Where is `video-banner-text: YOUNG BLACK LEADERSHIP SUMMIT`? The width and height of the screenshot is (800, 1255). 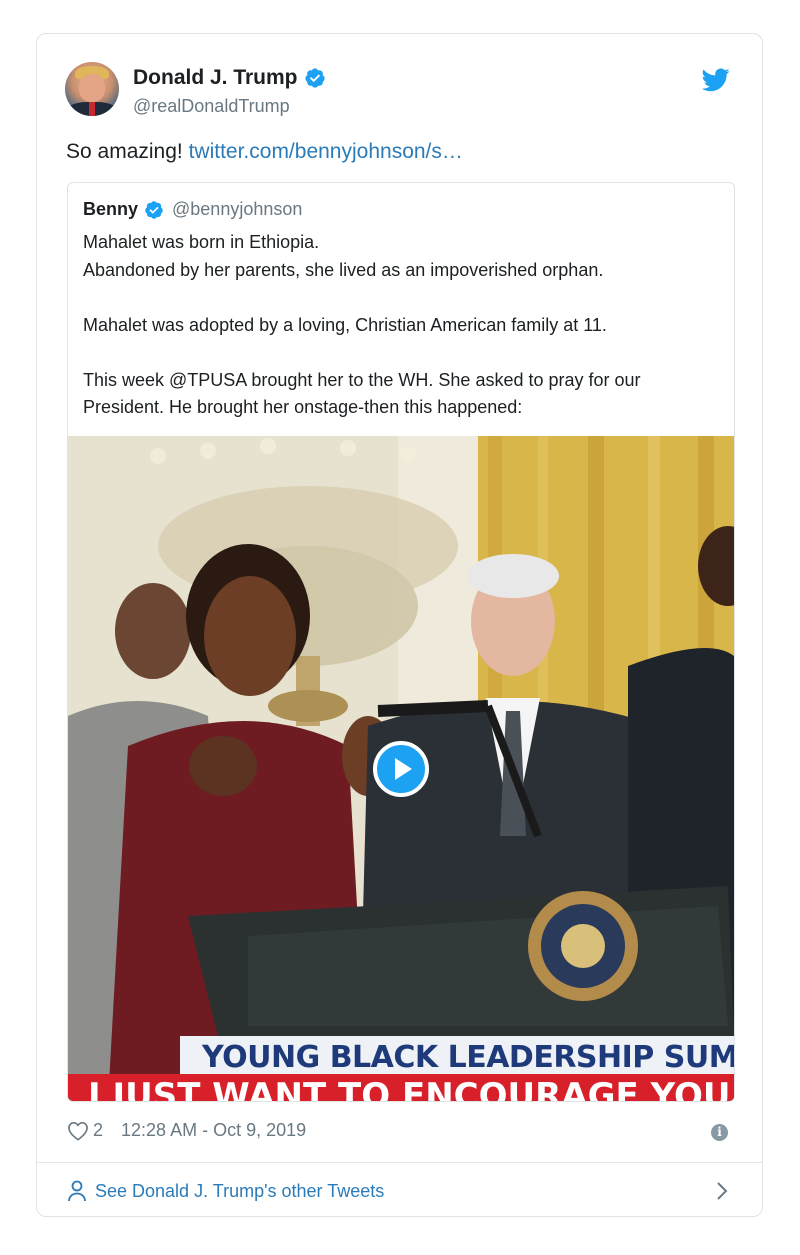
video-banner-text: YOUNG BLACK LEADERSHIP SUMMIT is located at coordinates (457, 1057).